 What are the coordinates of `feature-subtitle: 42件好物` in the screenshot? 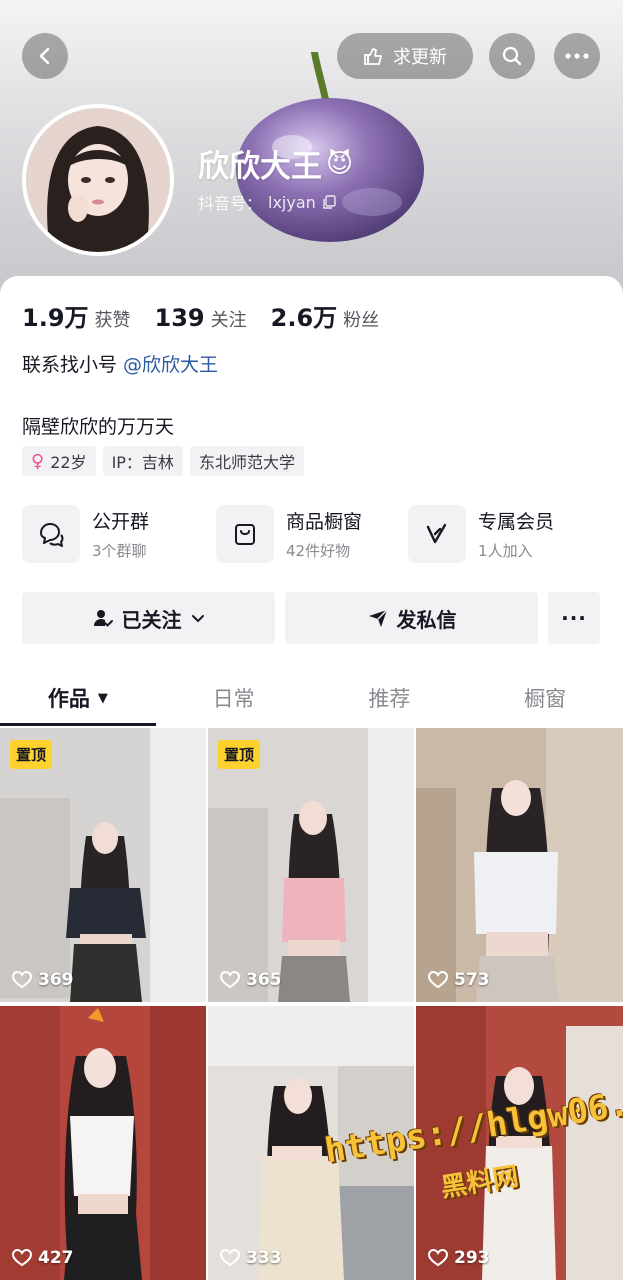 It's located at (318, 551).